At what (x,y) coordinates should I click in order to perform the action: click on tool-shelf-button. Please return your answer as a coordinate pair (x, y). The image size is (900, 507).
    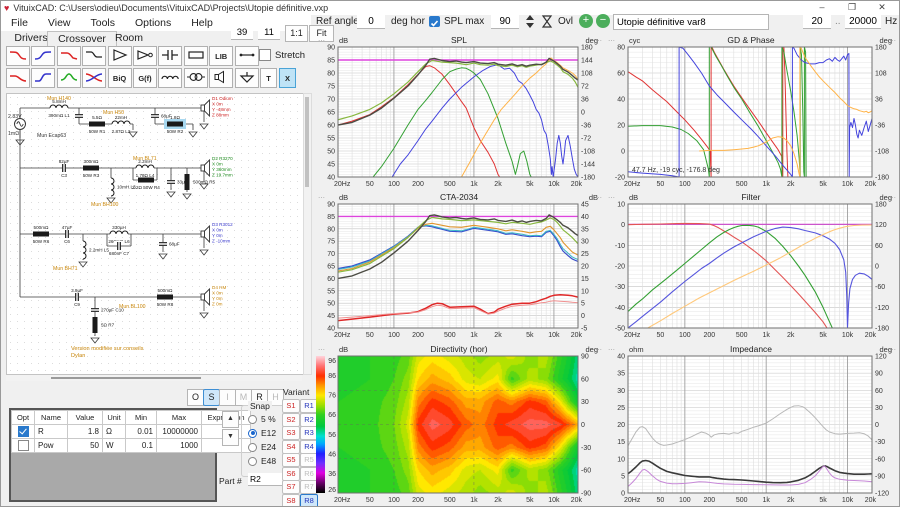
    Looking at the image, I should click on (94, 56).